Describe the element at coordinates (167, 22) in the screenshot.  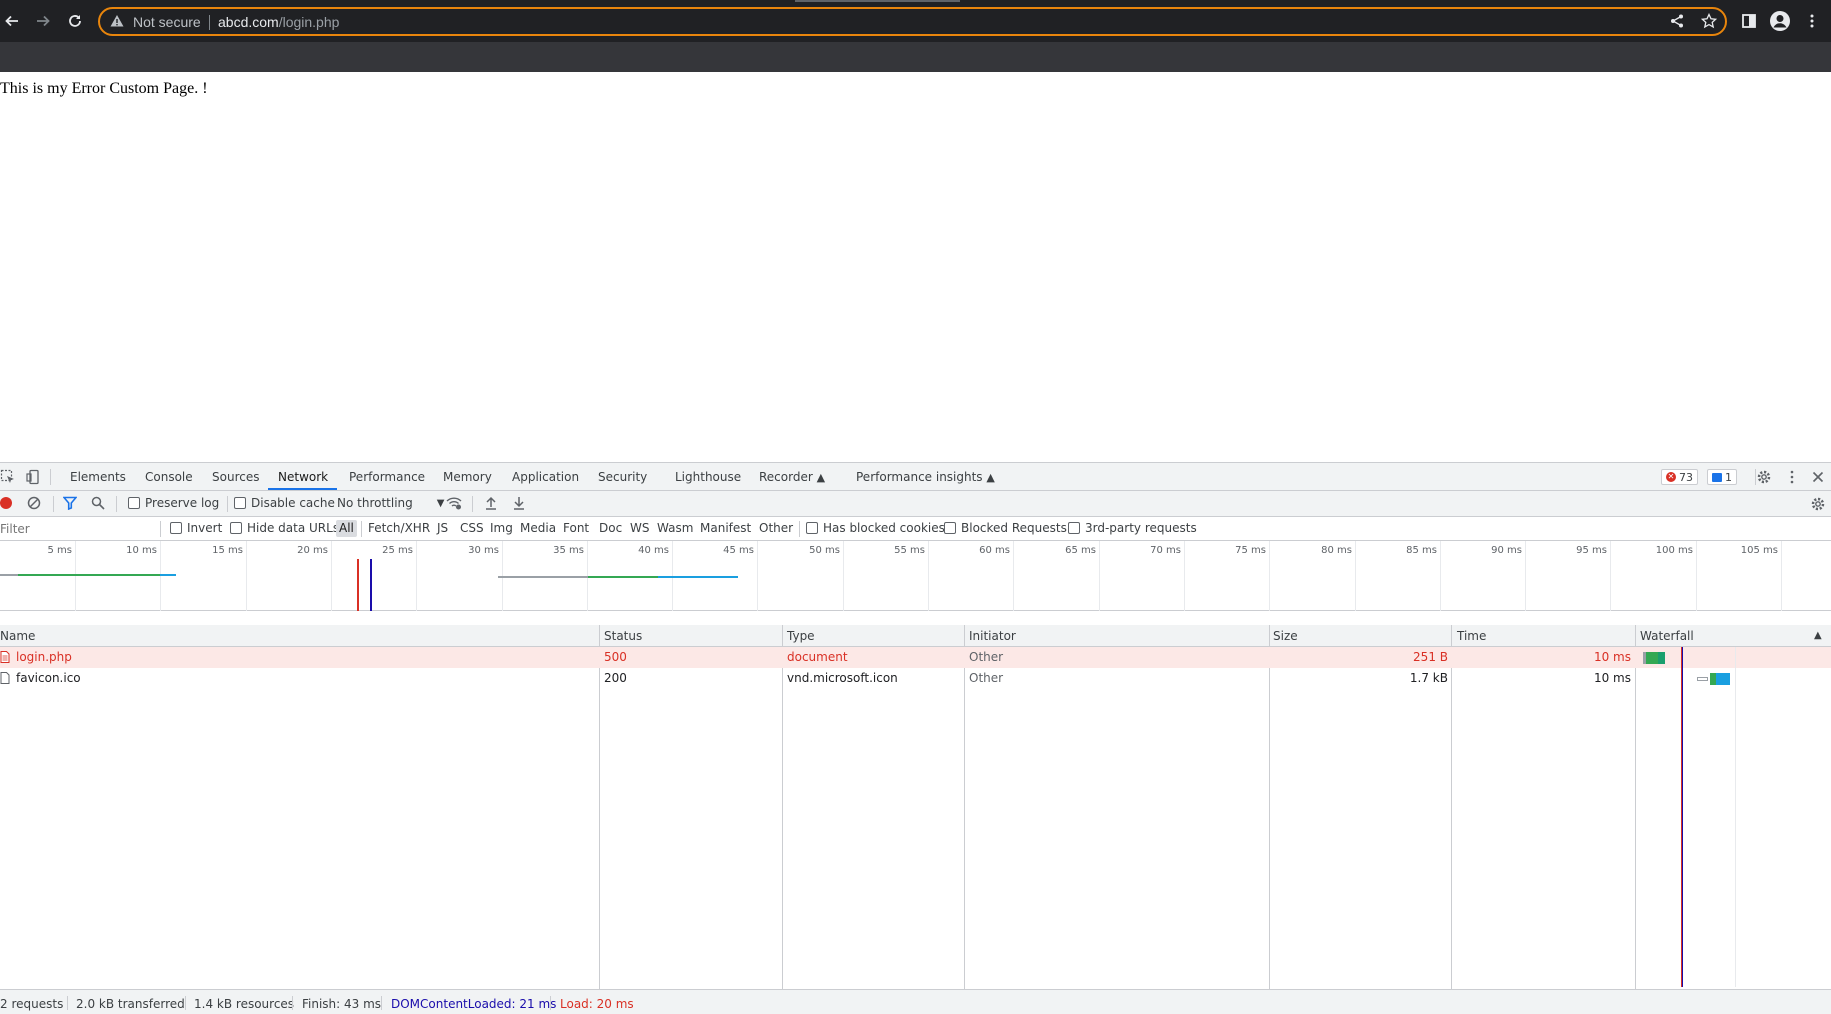
I see `security-label: Not secure` at that location.